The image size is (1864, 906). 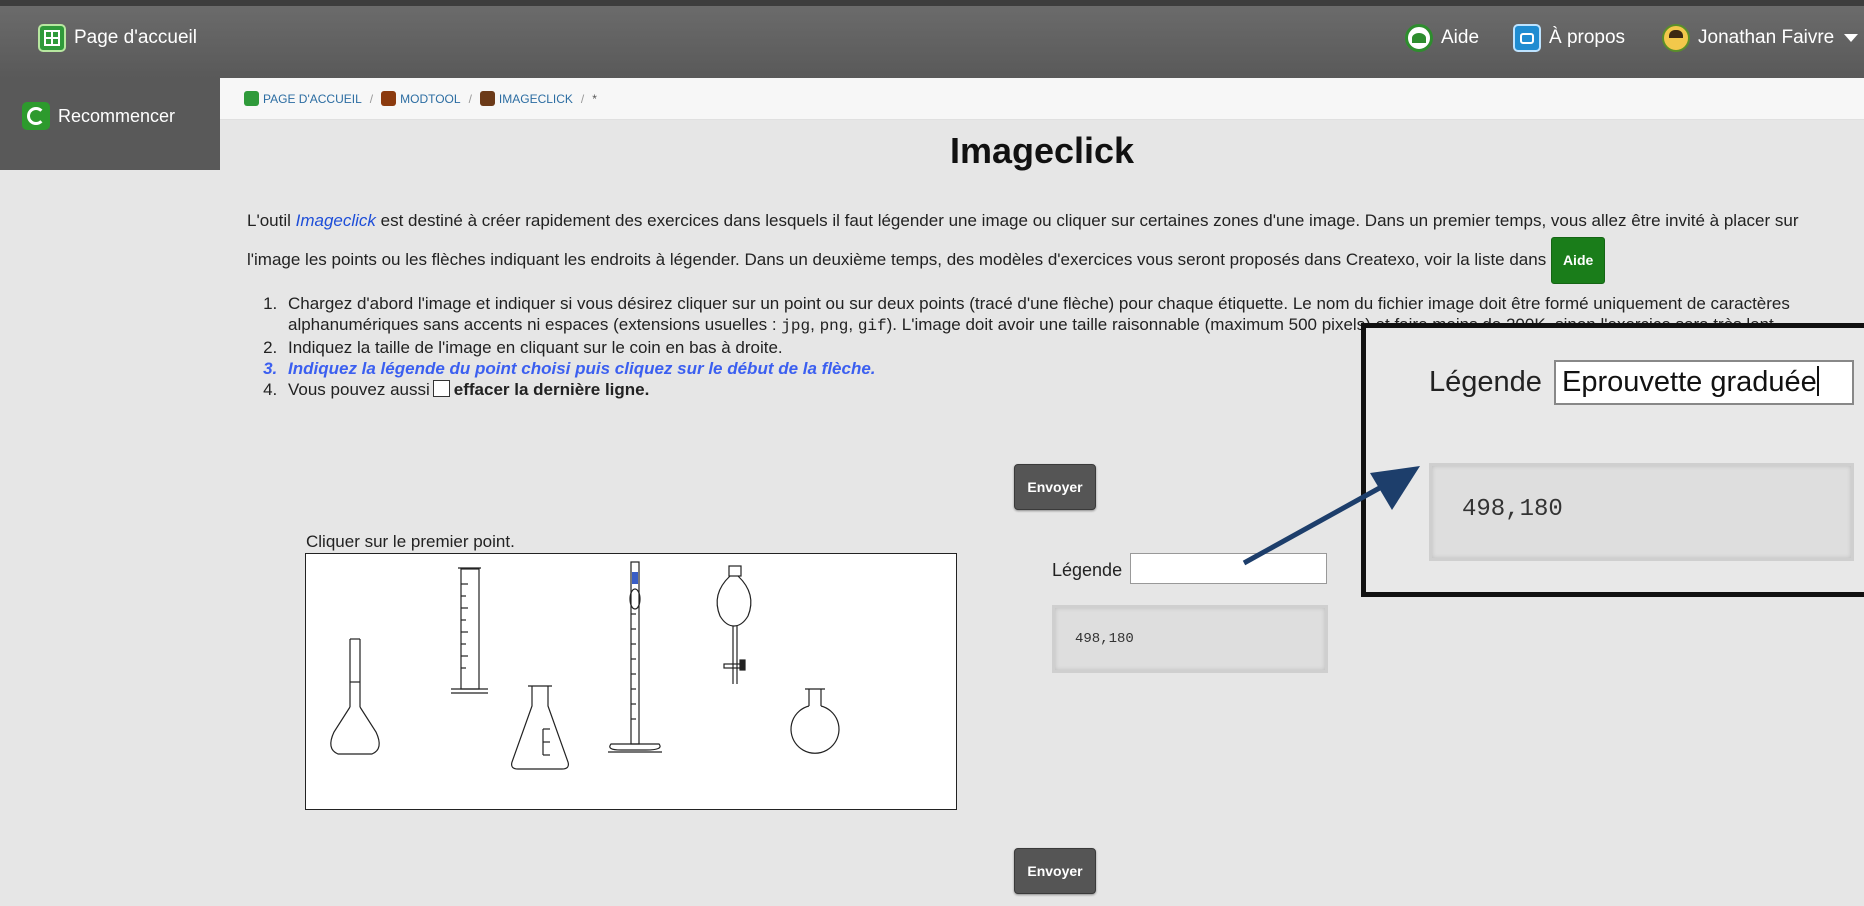 I want to click on breadcrumb-imageclick: IMAGECLICK, so click(x=526, y=98).